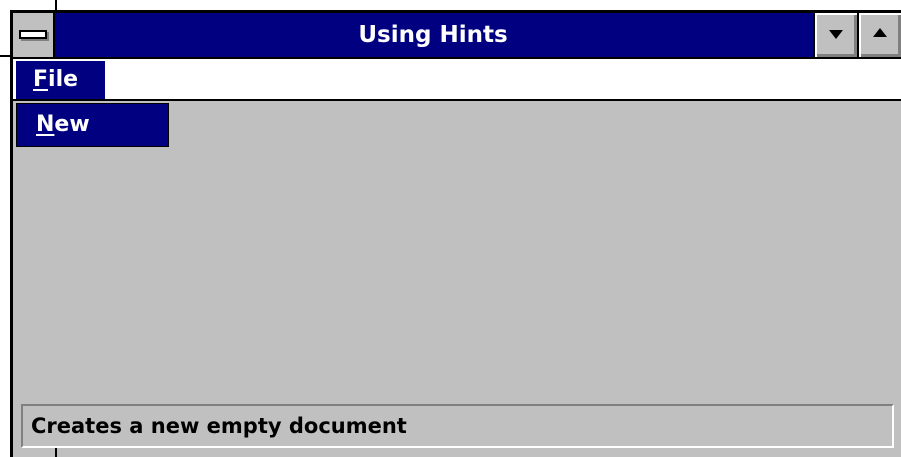  What do you see at coordinates (433, 35) in the screenshot?
I see `window-title: Using Hints` at bounding box center [433, 35].